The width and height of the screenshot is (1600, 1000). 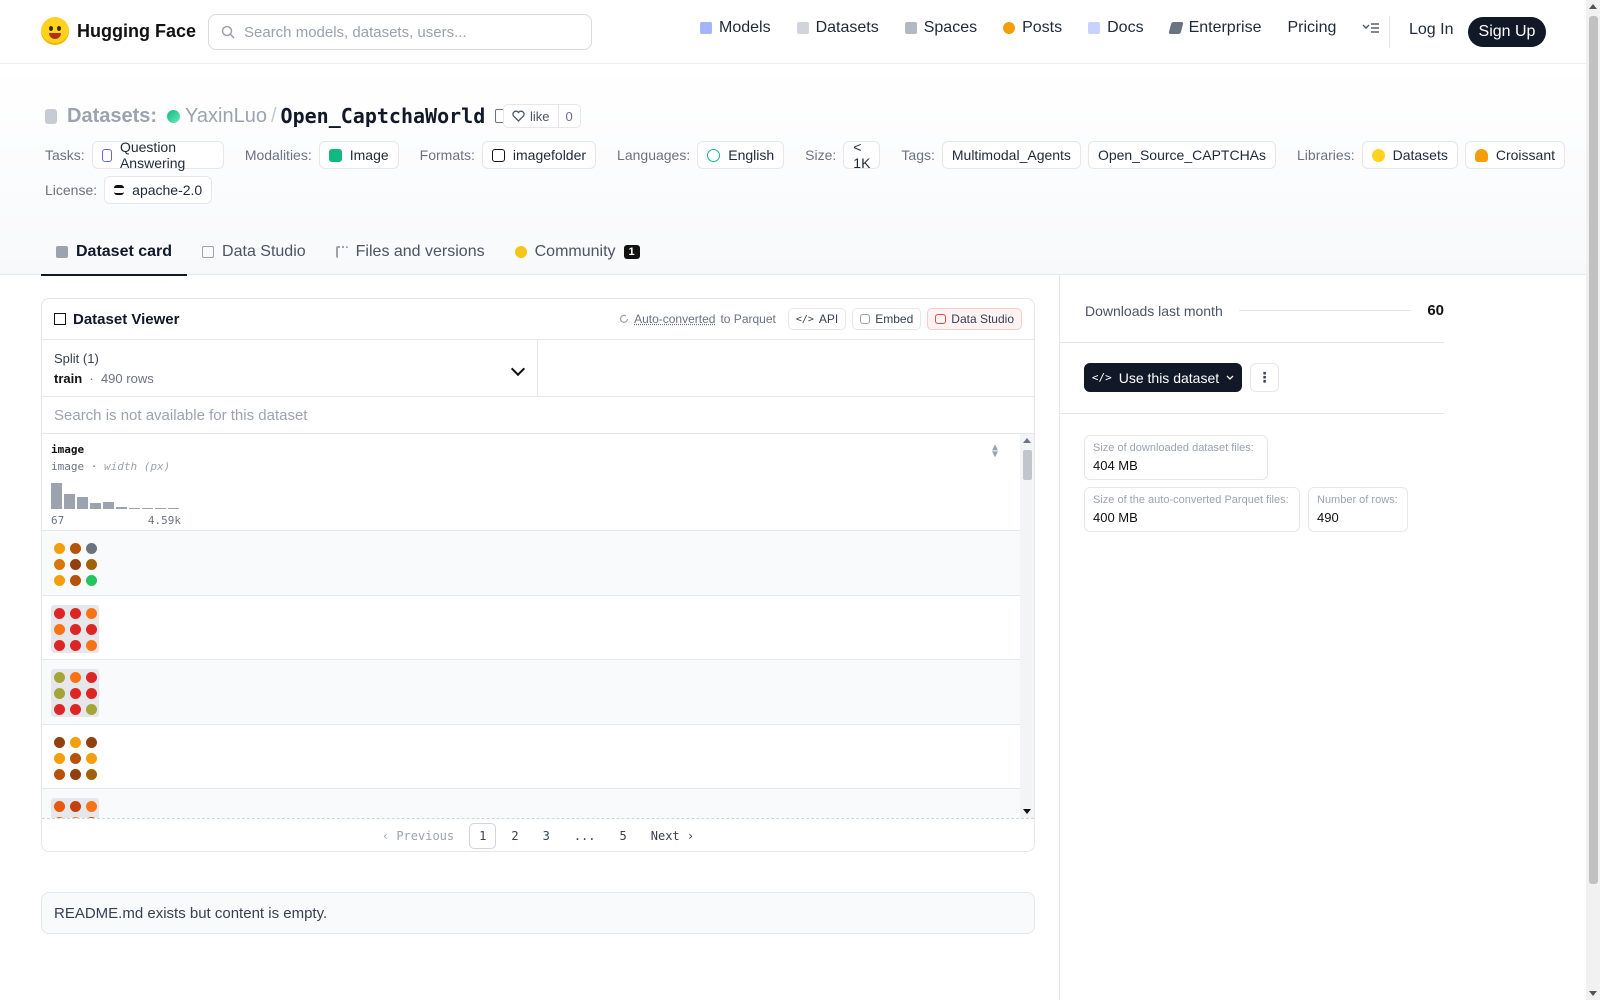 I want to click on like-label: like, so click(x=540, y=116).